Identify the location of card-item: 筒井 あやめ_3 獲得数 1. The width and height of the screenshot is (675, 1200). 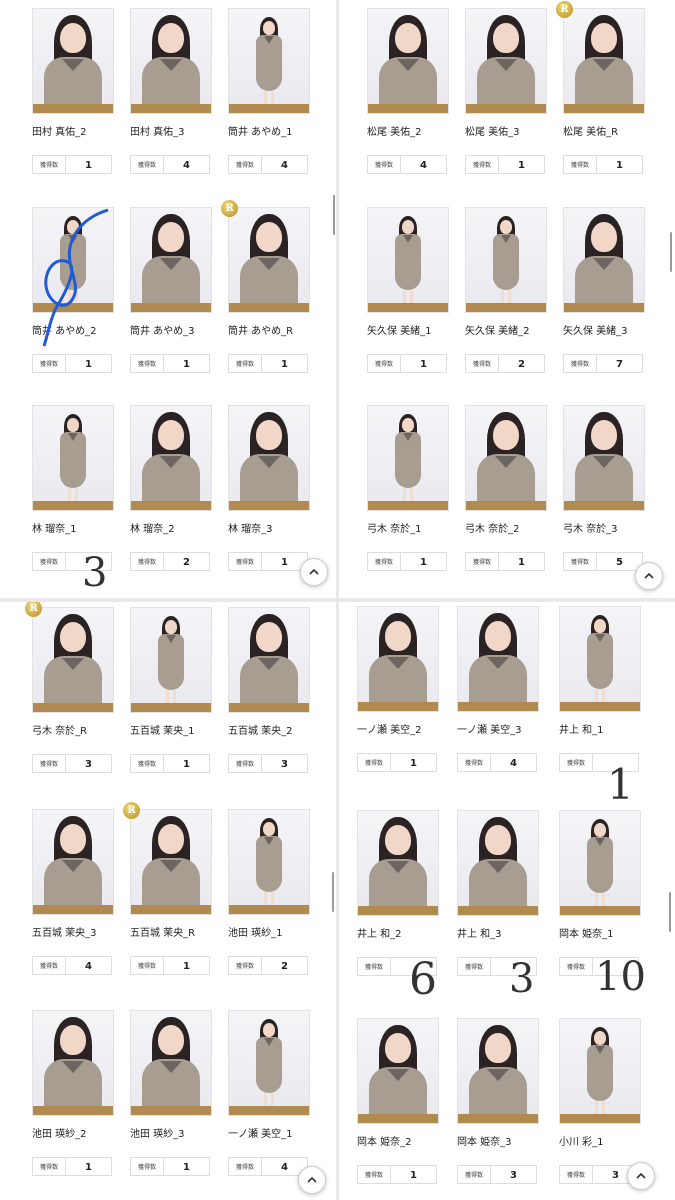
(179, 290).